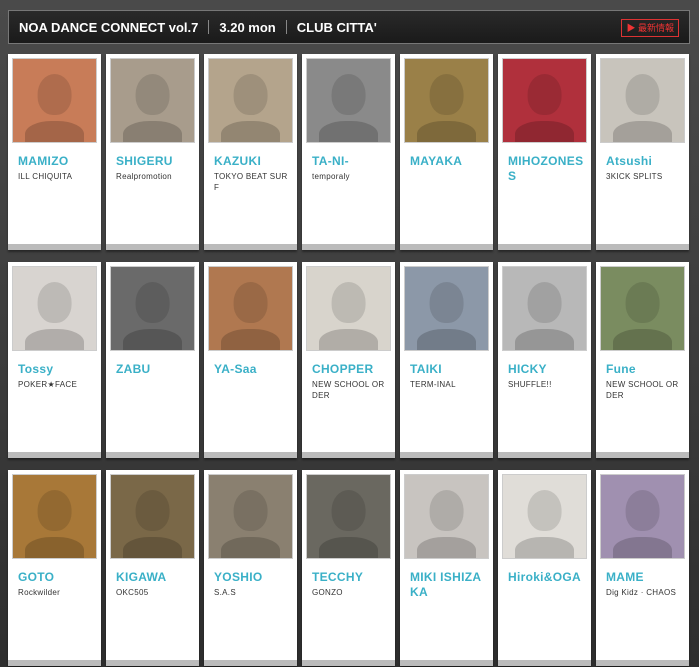 This screenshot has width=699, height=667. What do you see at coordinates (446, 360) in the screenshot?
I see `dancer-card: TAIKI TERM-INAL` at bounding box center [446, 360].